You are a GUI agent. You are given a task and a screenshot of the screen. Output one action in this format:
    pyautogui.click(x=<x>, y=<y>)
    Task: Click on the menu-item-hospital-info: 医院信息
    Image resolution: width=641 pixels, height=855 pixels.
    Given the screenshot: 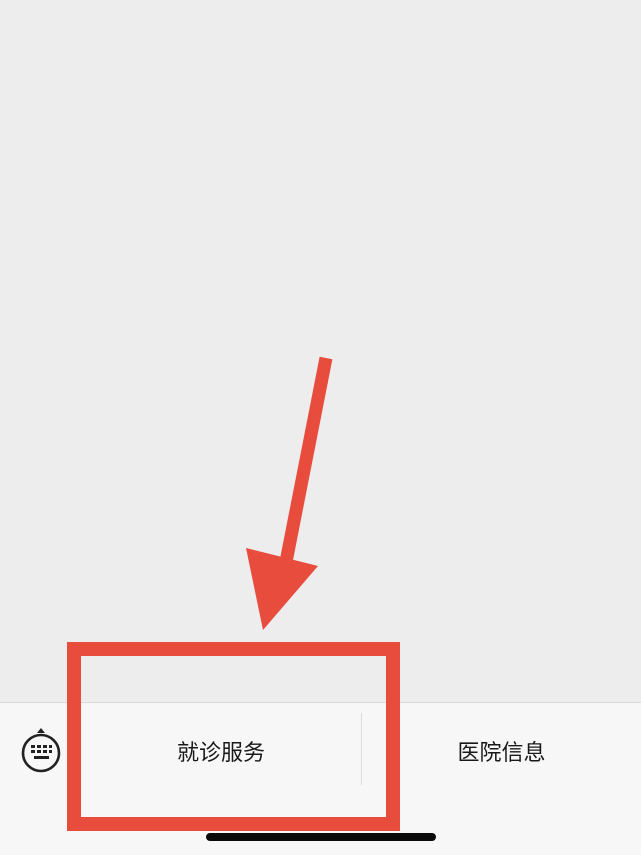 What is the action you would take?
    pyautogui.click(x=501, y=750)
    